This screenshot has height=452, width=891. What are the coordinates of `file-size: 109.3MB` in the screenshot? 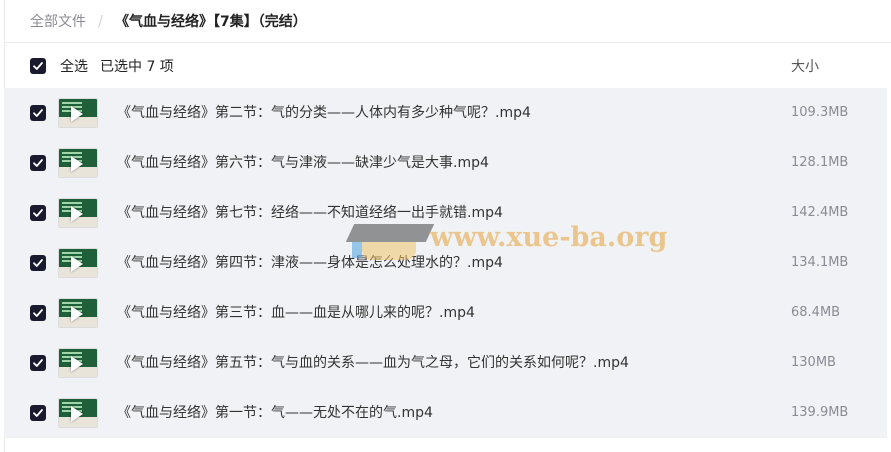 It's located at (820, 112).